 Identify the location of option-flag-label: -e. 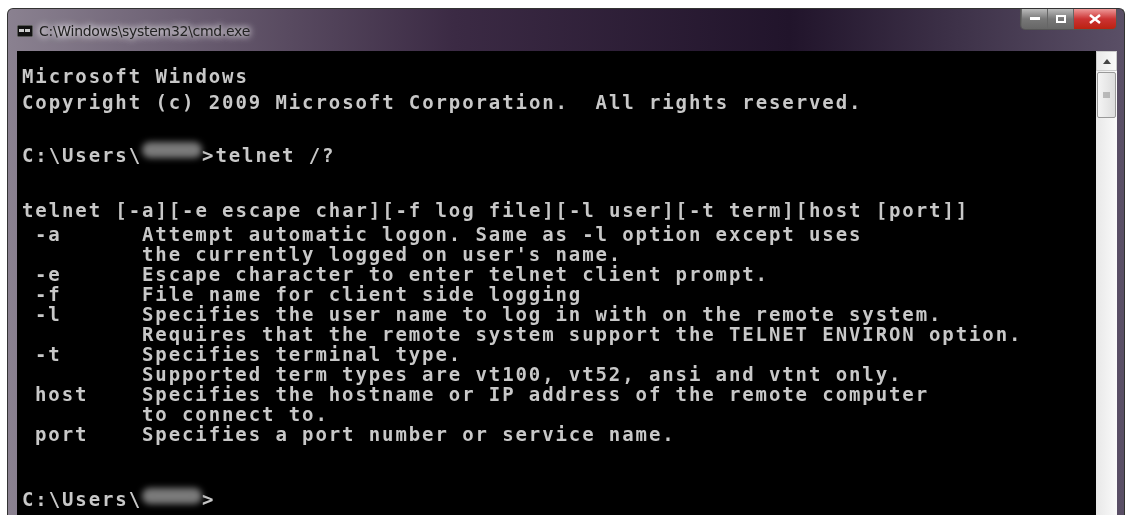
(48, 274).